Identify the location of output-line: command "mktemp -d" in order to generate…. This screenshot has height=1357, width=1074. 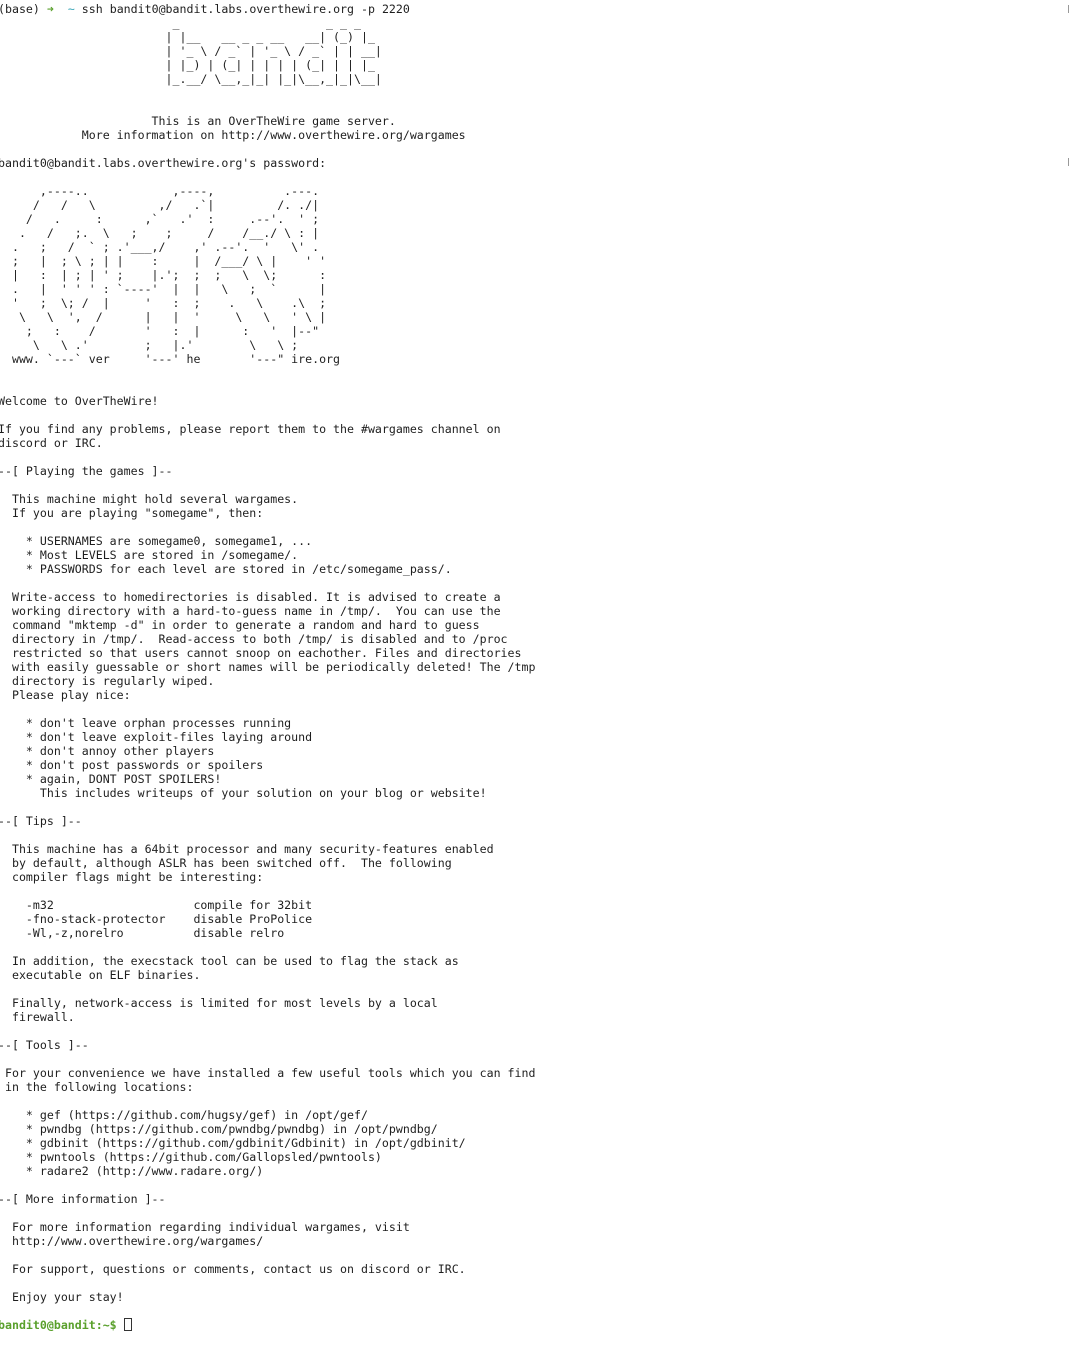
(240, 625).